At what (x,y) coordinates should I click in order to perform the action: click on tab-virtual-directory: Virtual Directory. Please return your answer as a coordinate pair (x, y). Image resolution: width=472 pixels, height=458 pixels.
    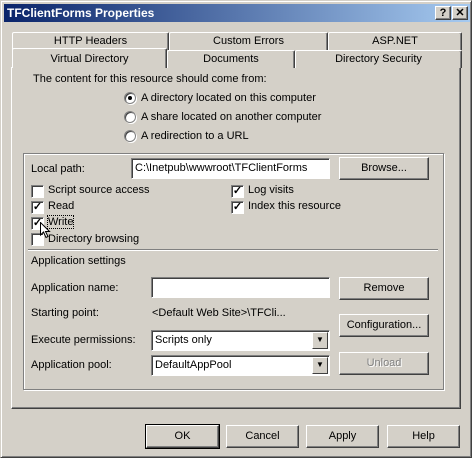
    Looking at the image, I should click on (89, 58).